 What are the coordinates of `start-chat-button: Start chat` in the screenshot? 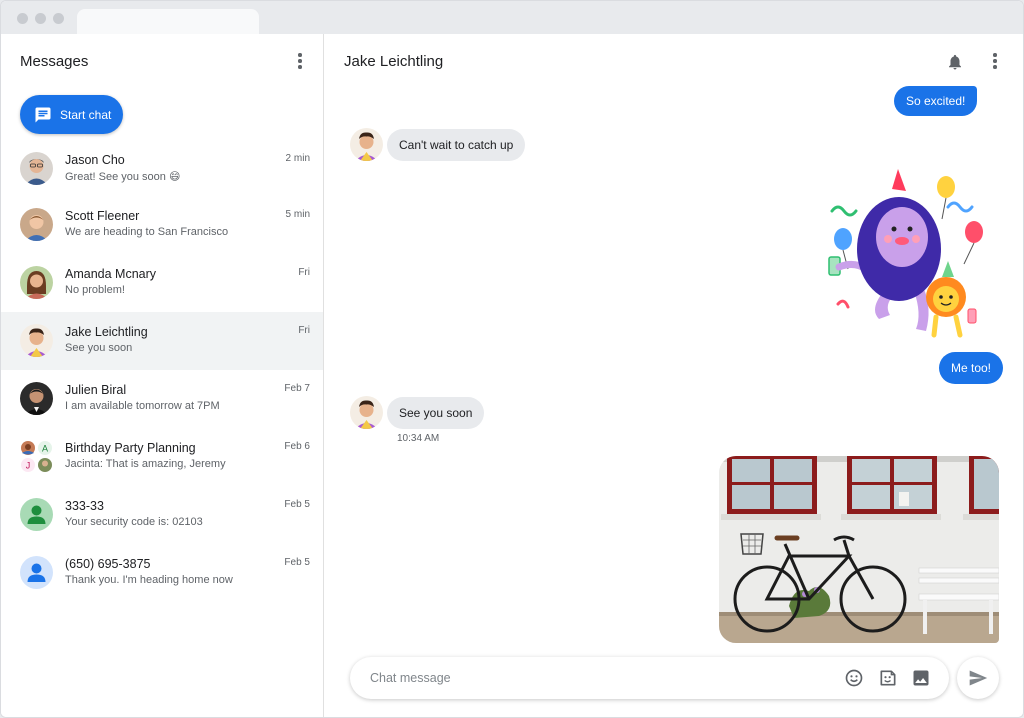 It's located at (71, 114).